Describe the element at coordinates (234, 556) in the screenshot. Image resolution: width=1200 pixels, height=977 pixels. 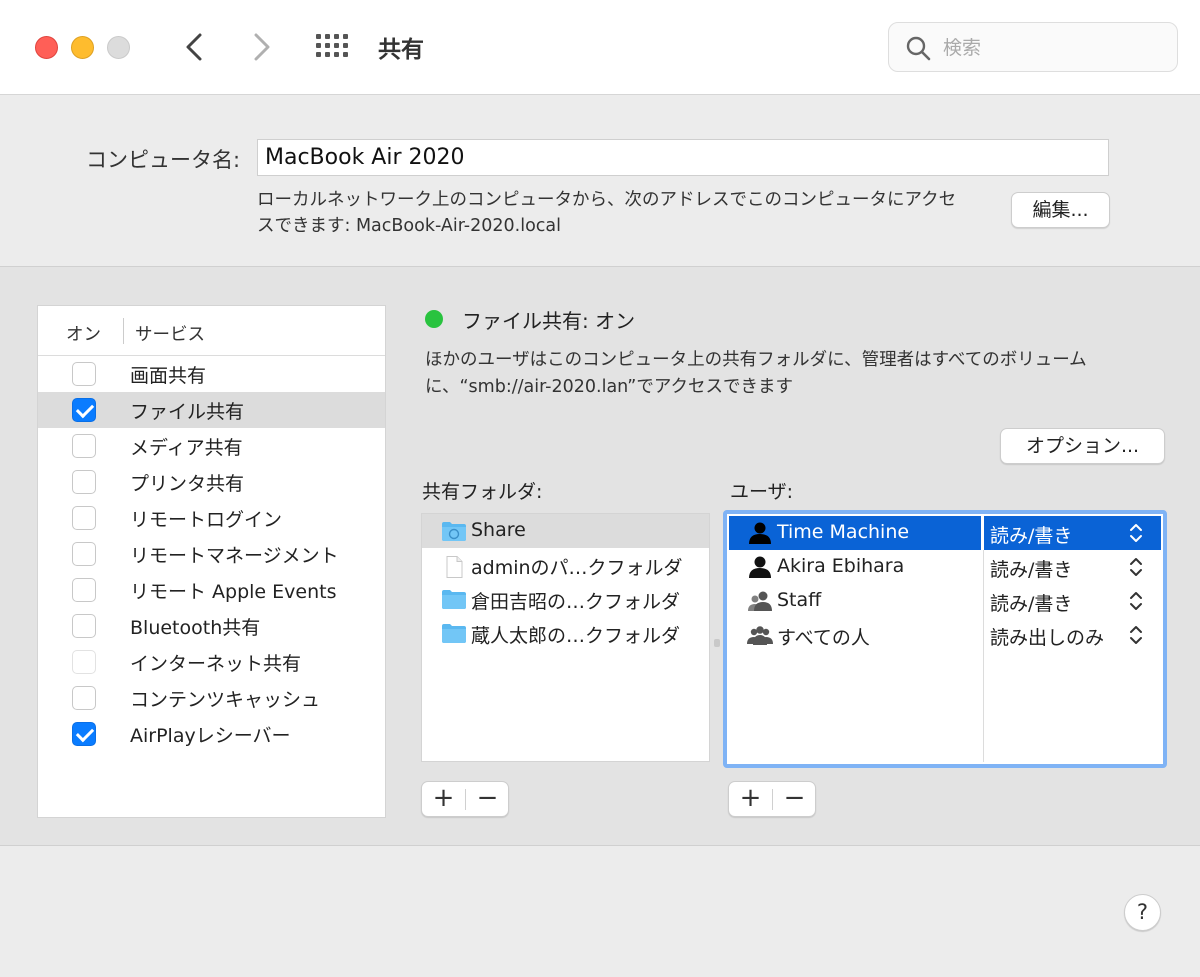
I see `service-label: リモートマネージメント` at that location.